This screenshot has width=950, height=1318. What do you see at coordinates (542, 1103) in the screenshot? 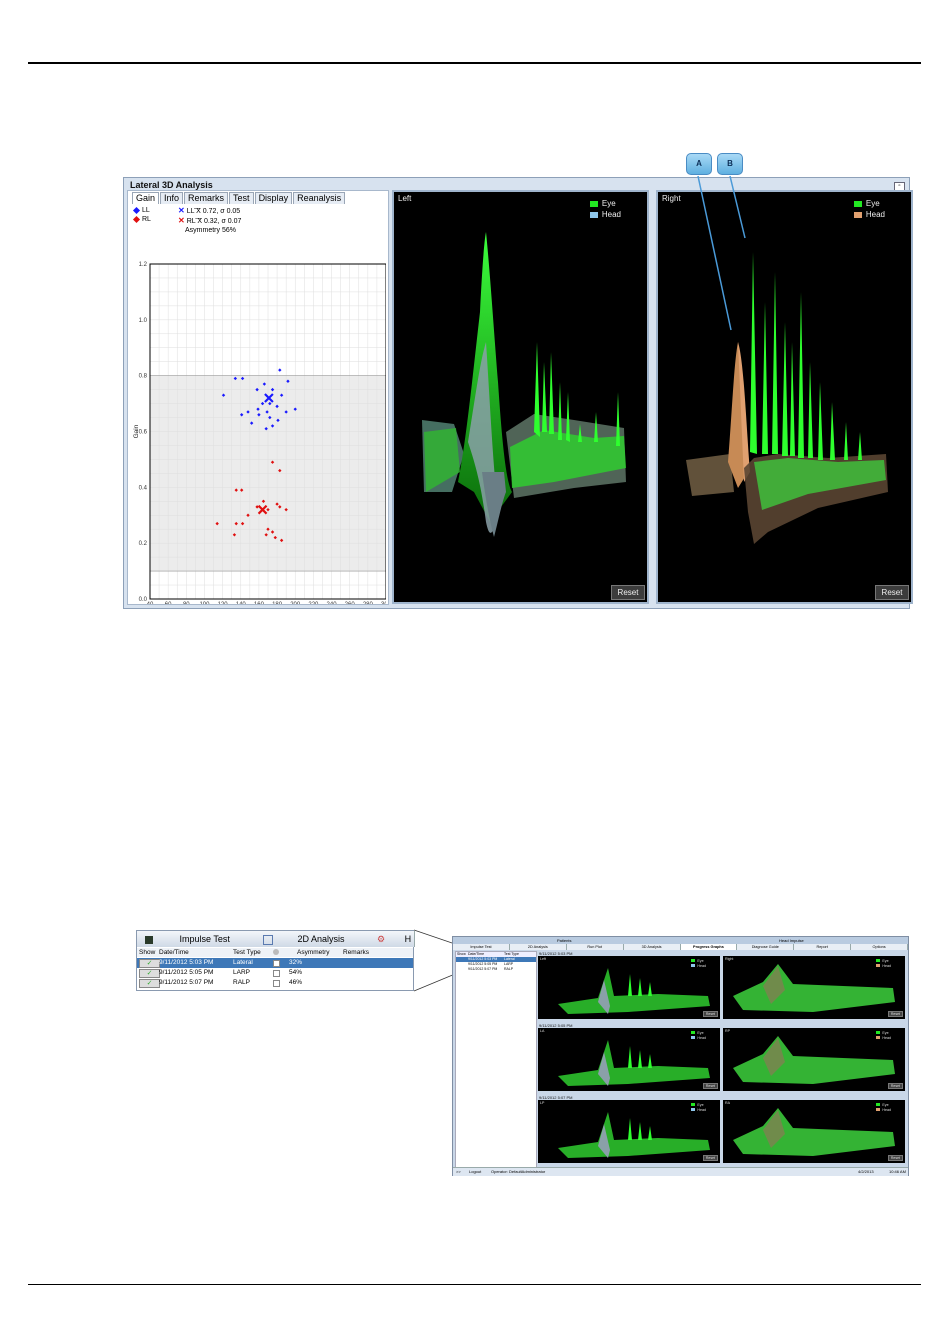
I see `mini-view-label: LP` at bounding box center [542, 1103].